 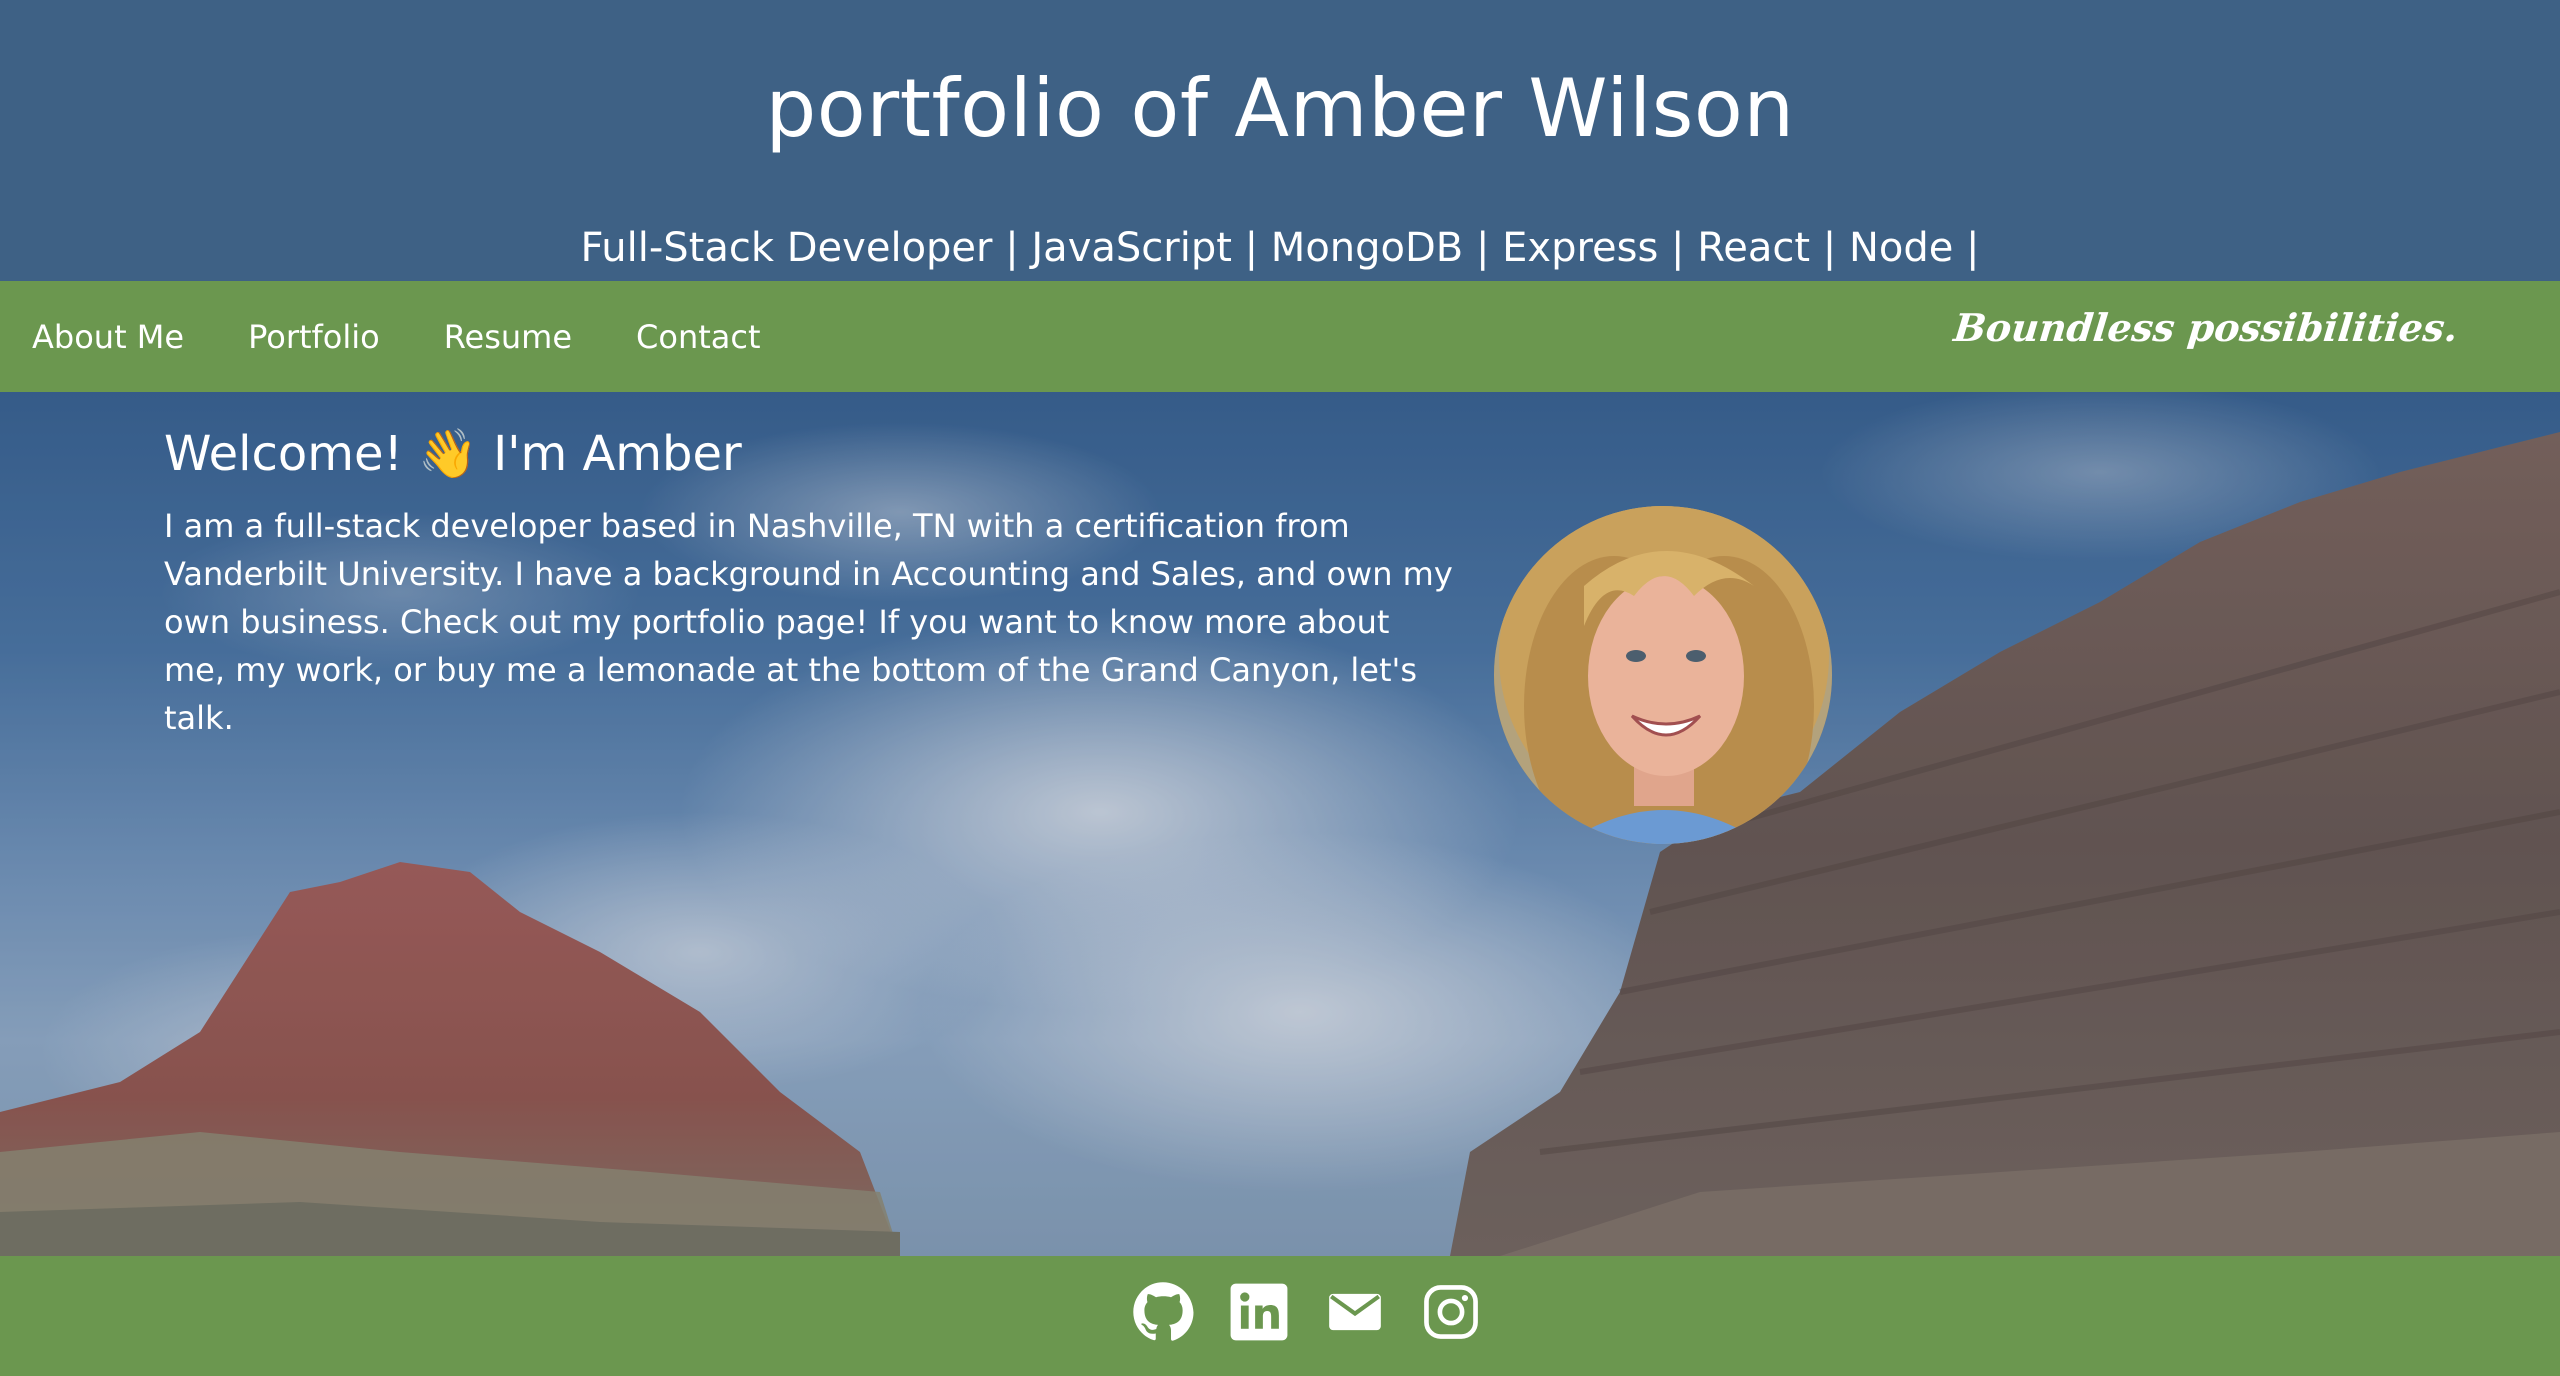 I want to click on site-footer, so click(x=1280, y=1316).